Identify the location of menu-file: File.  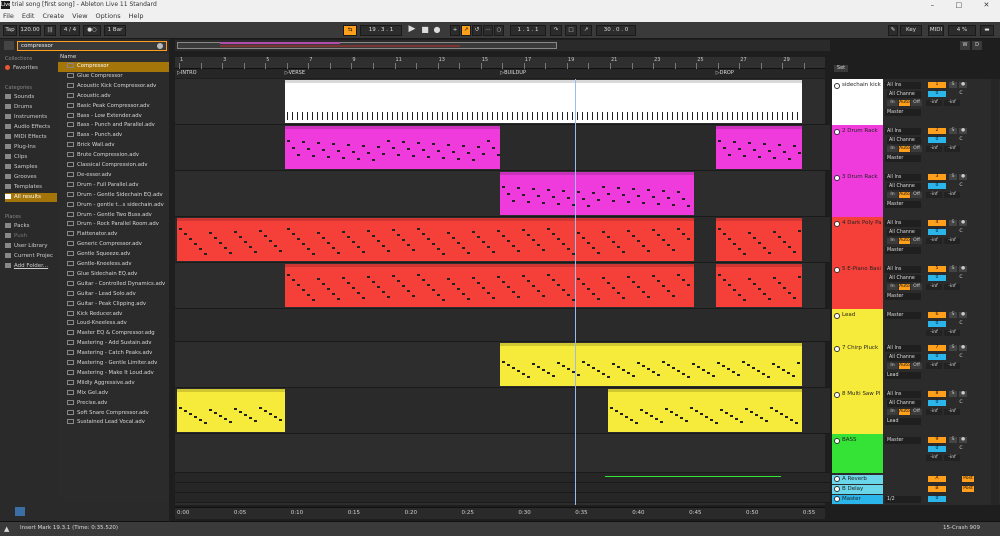
(8, 16).